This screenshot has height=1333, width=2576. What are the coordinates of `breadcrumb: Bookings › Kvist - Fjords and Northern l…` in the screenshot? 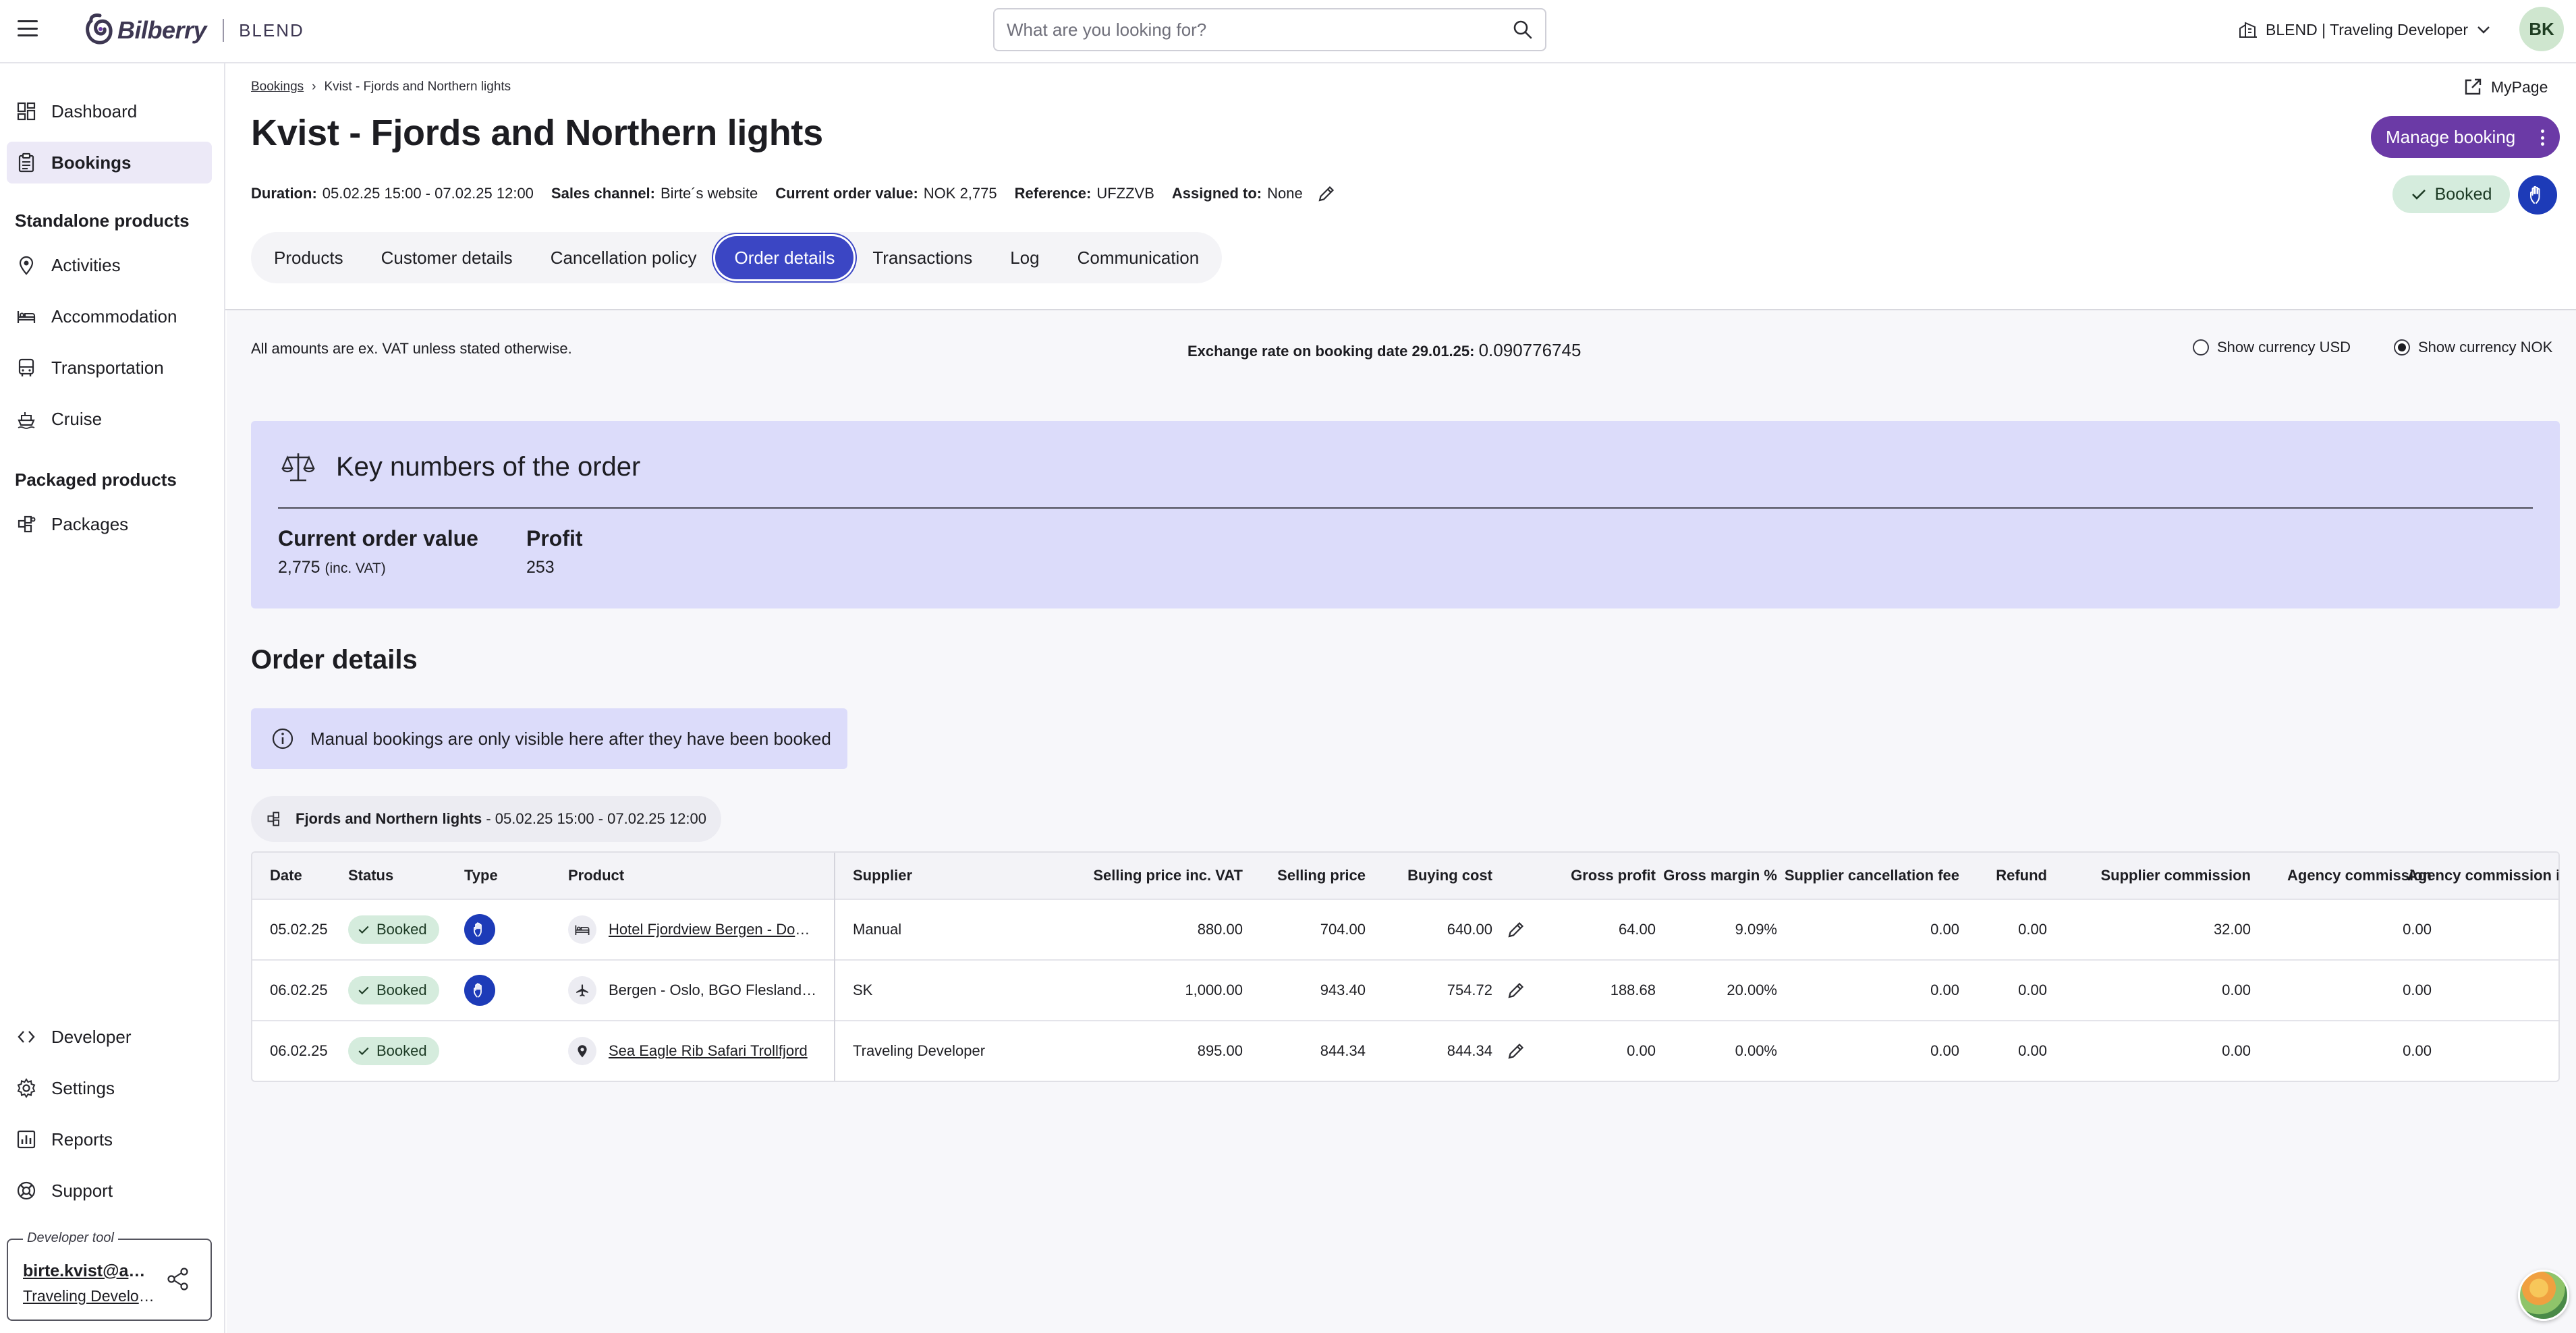 It's located at (381, 87).